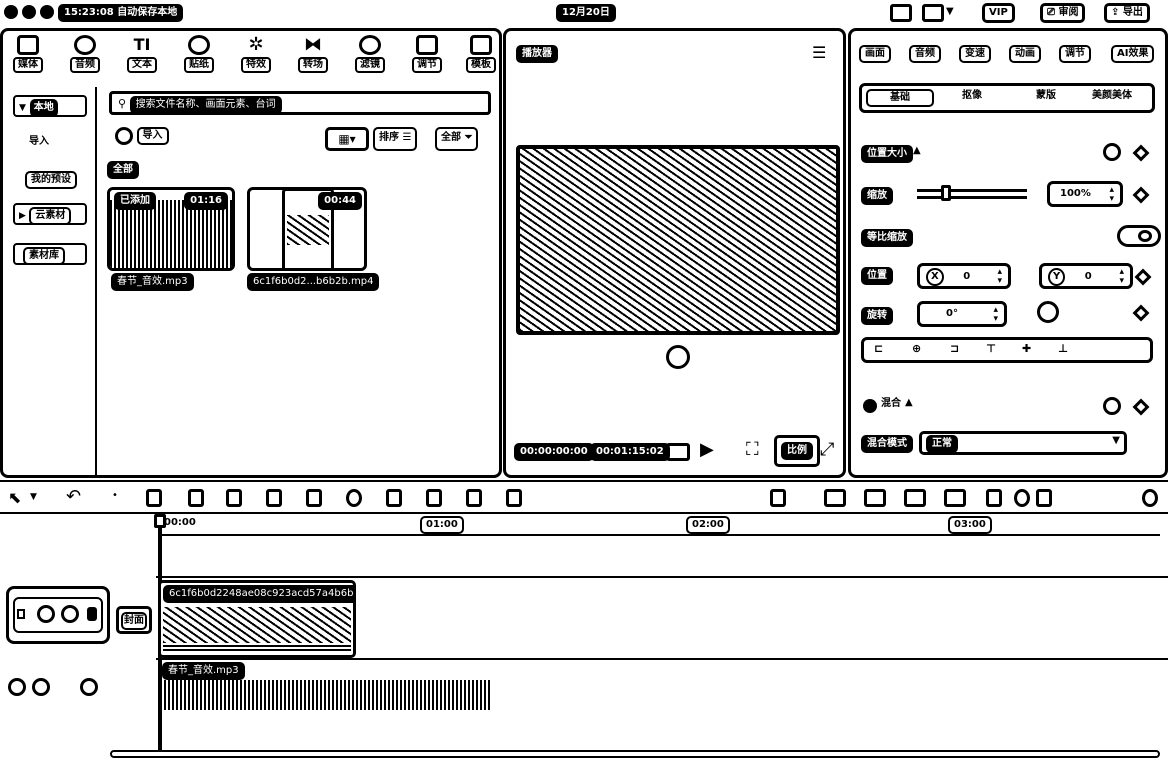 This screenshot has width=1168, height=765. Describe the element at coordinates (1112, 152) in the screenshot. I see `reset-icon` at that location.